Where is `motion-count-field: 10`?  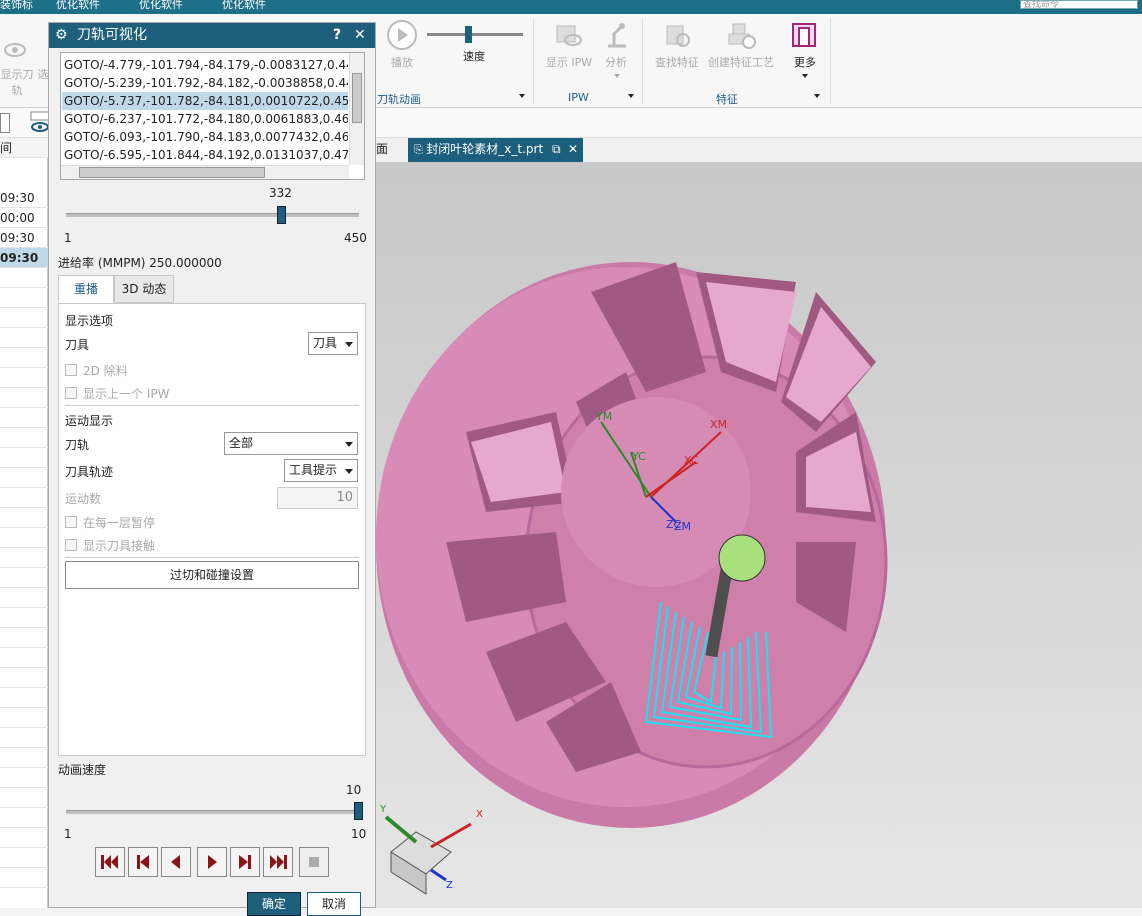
motion-count-field: 10 is located at coordinates (317, 498).